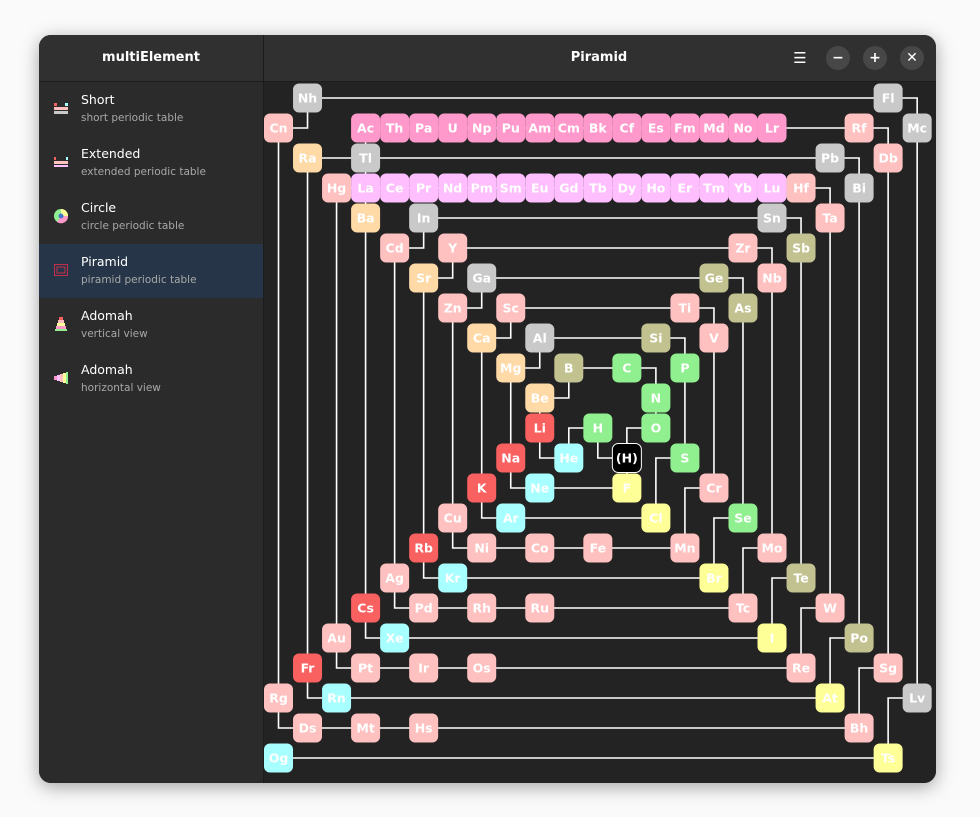 The image size is (980, 817). What do you see at coordinates (830, 608) in the screenshot?
I see `element-cell-w: W` at bounding box center [830, 608].